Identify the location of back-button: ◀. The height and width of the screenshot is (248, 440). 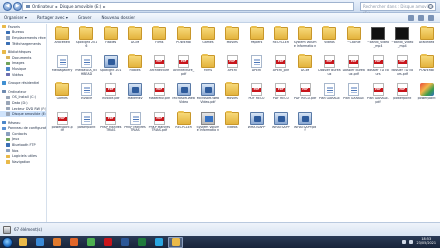
(7, 6).